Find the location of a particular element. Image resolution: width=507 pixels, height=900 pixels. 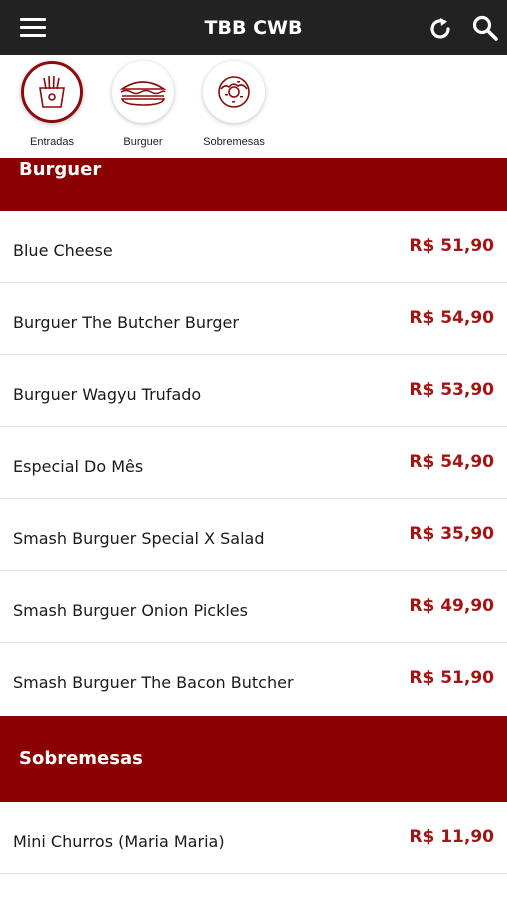

category-sobremesas-circle is located at coordinates (234, 92).